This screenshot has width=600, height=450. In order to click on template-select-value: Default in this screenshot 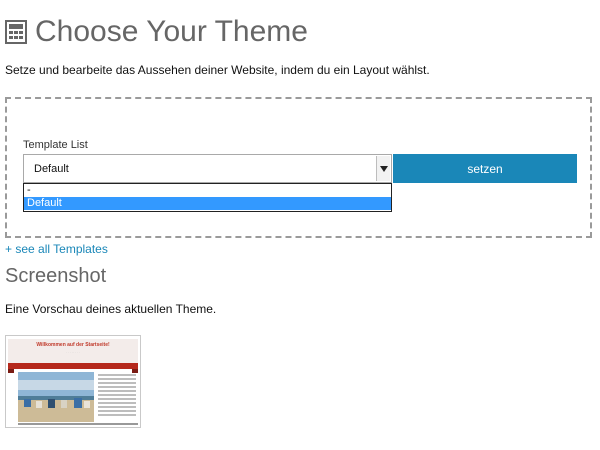, I will do `click(51, 169)`.